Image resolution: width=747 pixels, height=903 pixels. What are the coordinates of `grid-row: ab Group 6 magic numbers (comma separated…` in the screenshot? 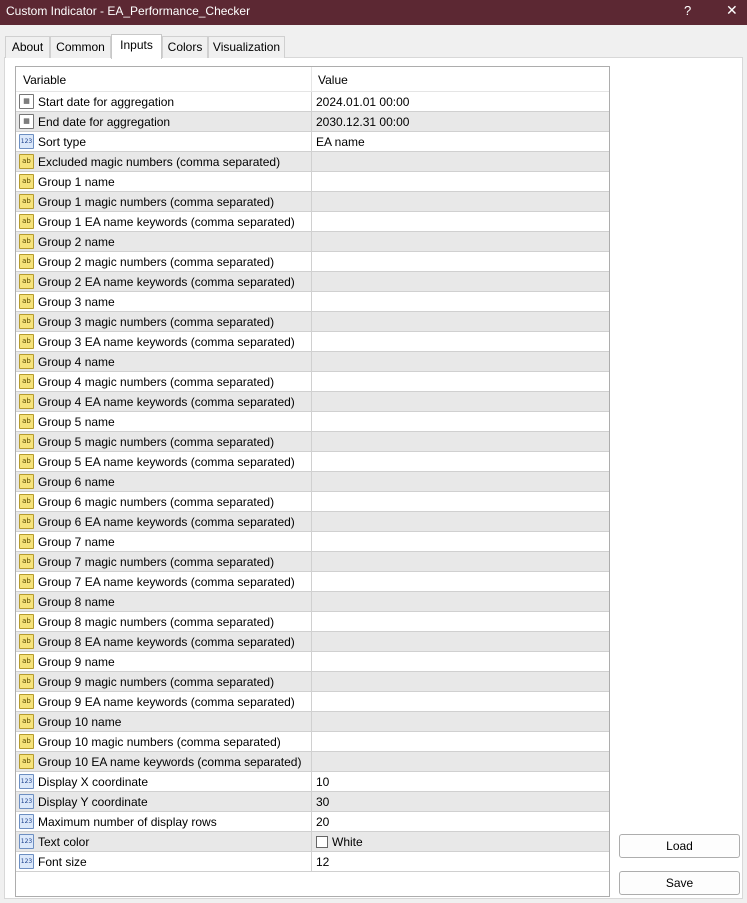 It's located at (312, 502).